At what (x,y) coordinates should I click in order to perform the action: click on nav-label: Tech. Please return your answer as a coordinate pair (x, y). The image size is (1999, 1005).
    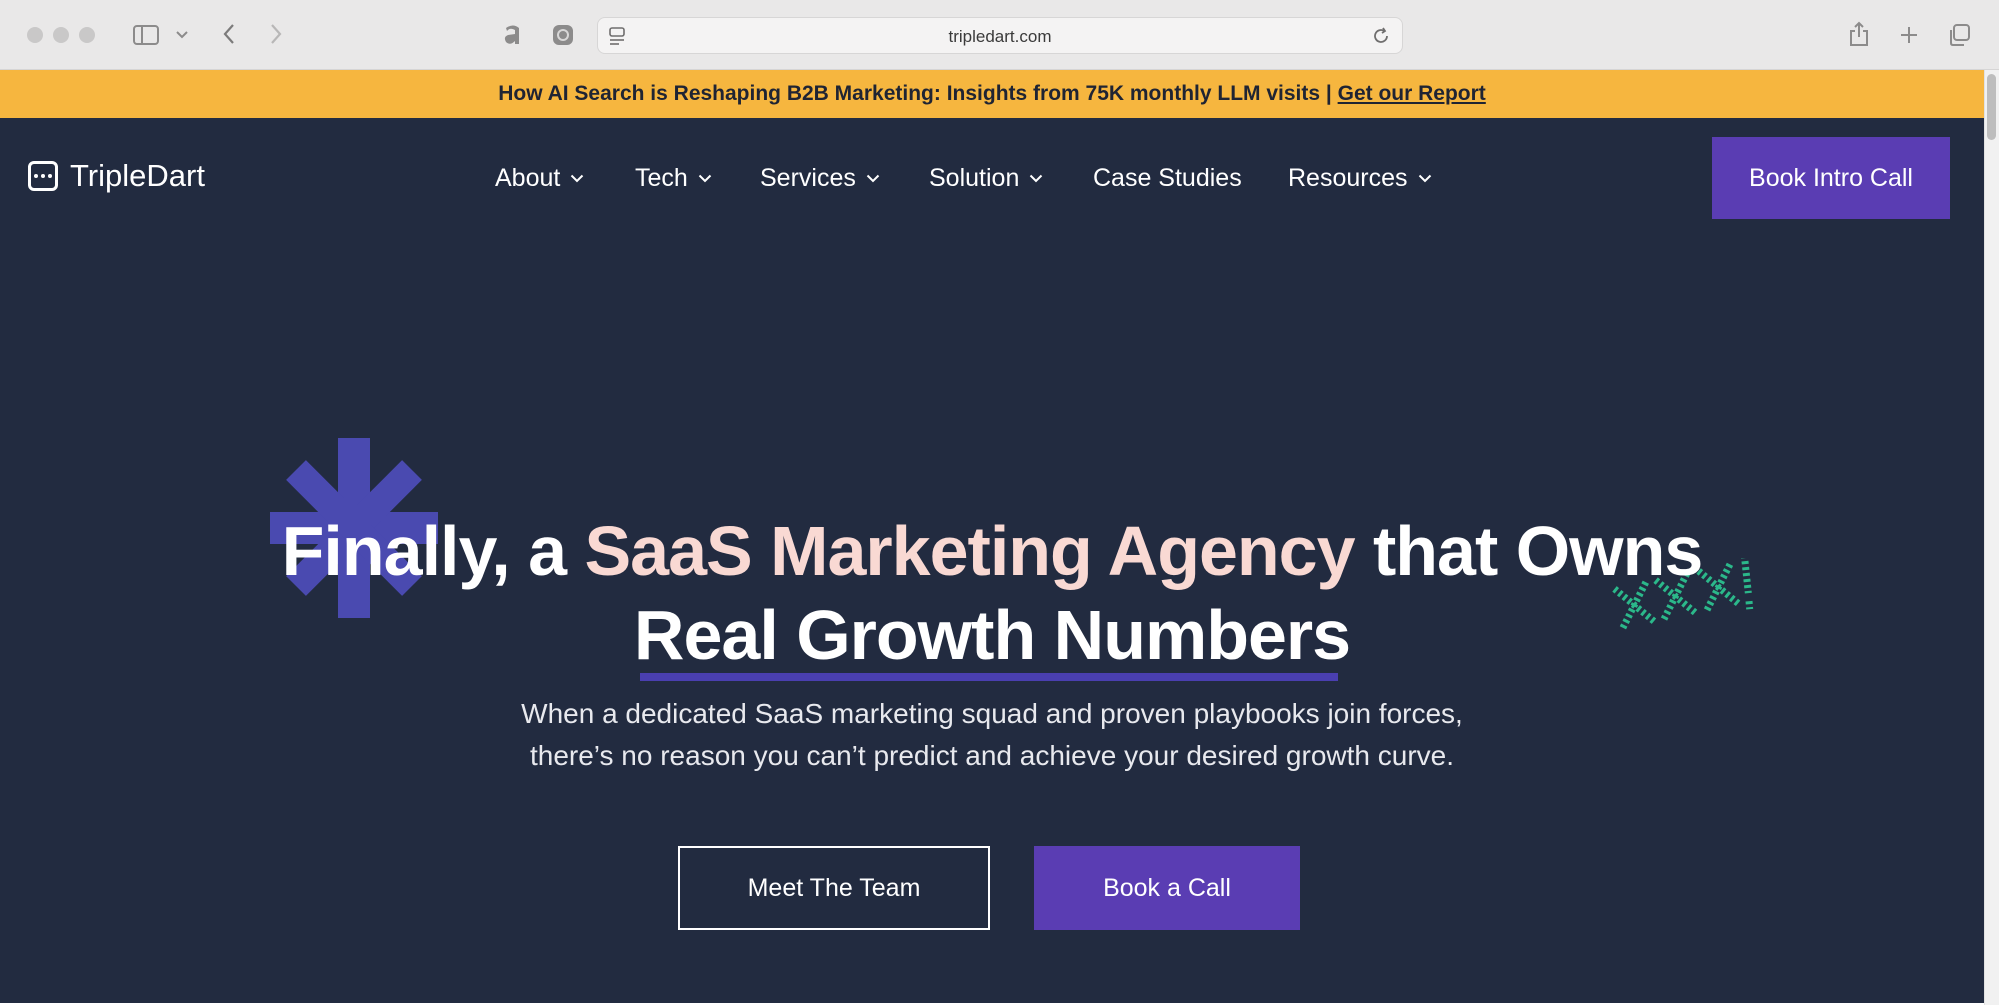
    Looking at the image, I should click on (661, 178).